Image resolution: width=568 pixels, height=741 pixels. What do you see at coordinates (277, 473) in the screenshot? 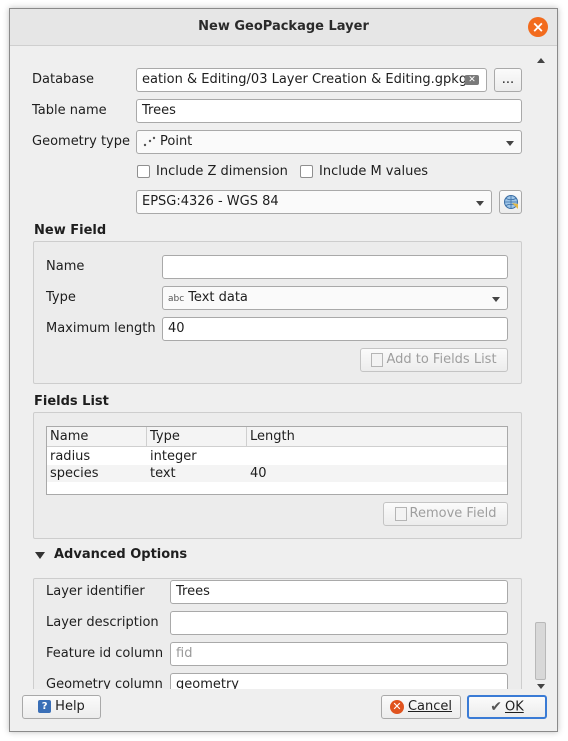
I see `table-row: species text 40` at bounding box center [277, 473].